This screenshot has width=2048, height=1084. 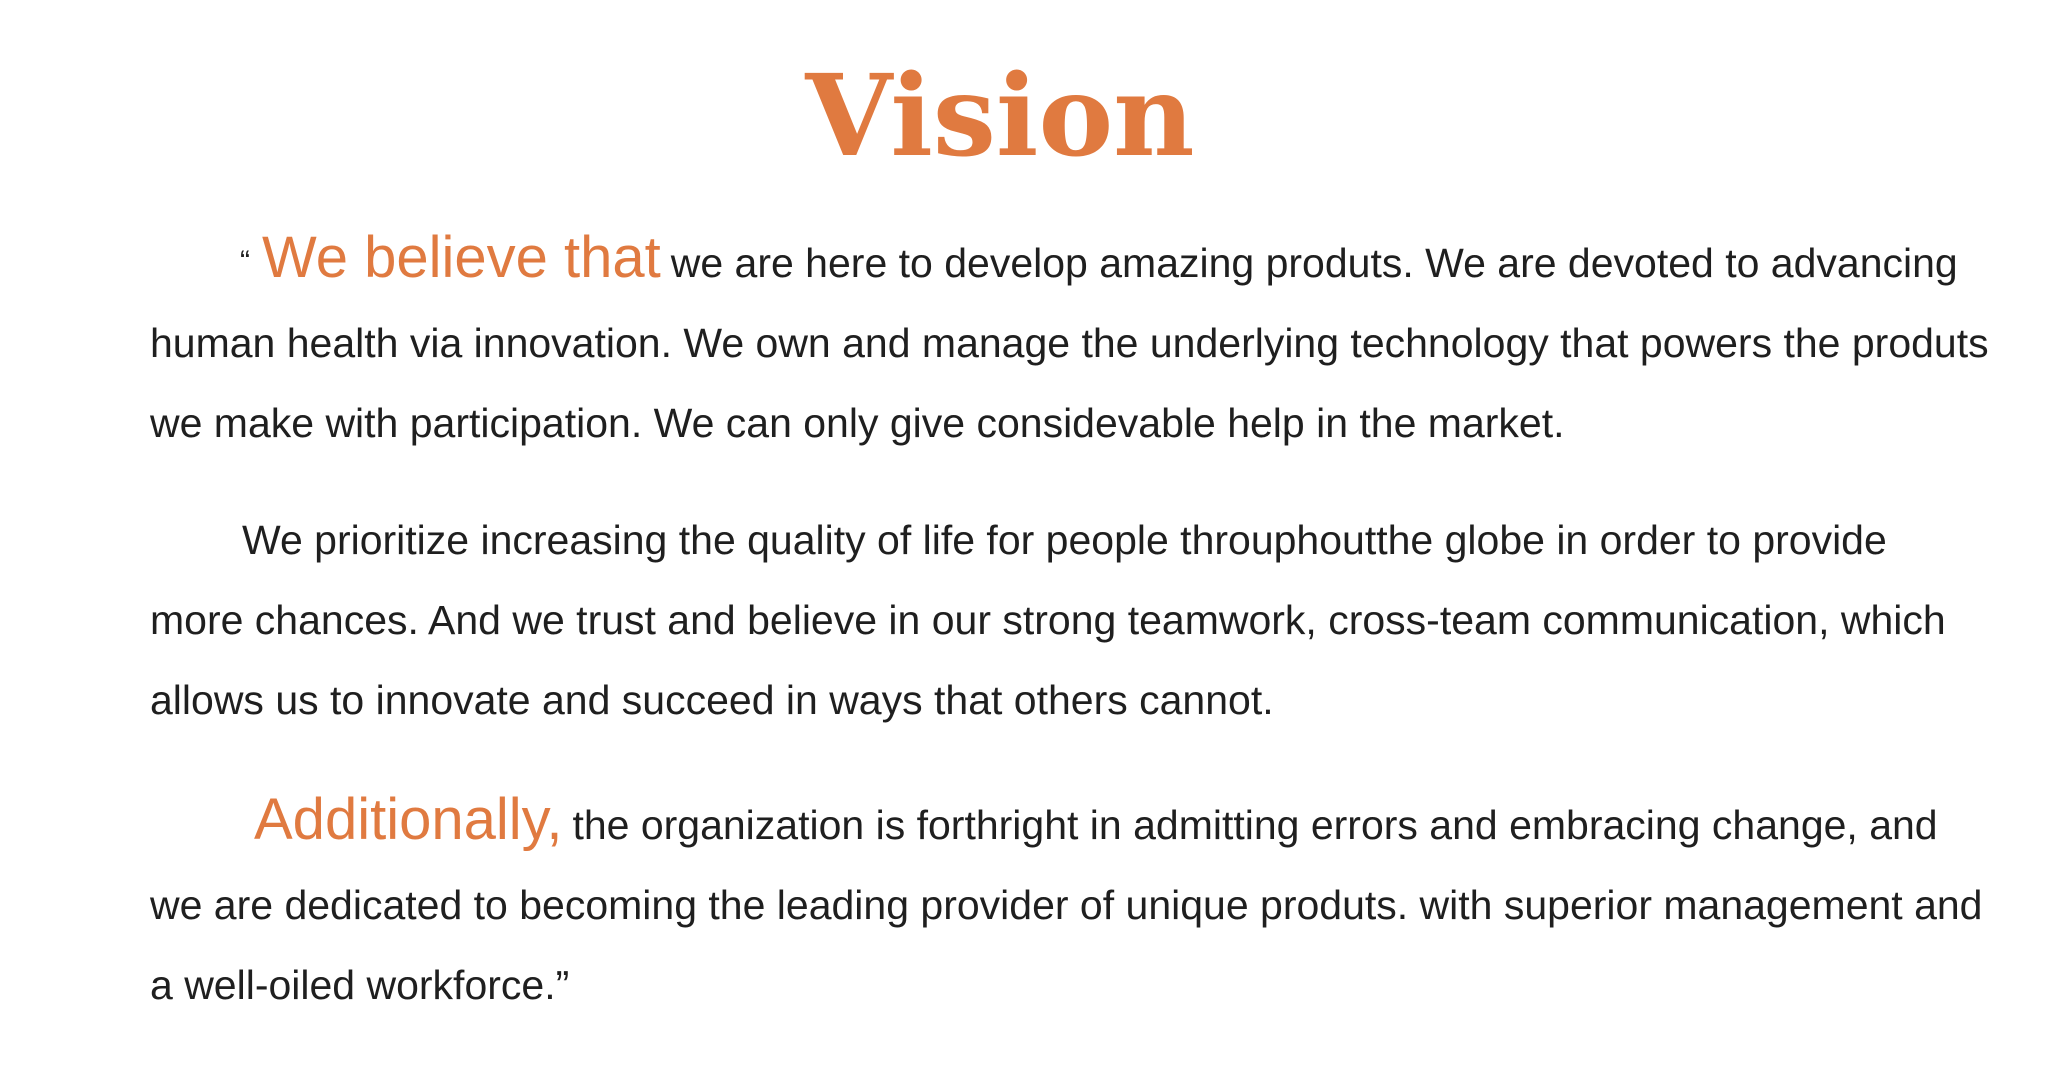 I want to click on opening-quote-mark: “, so click(x=245, y=261).